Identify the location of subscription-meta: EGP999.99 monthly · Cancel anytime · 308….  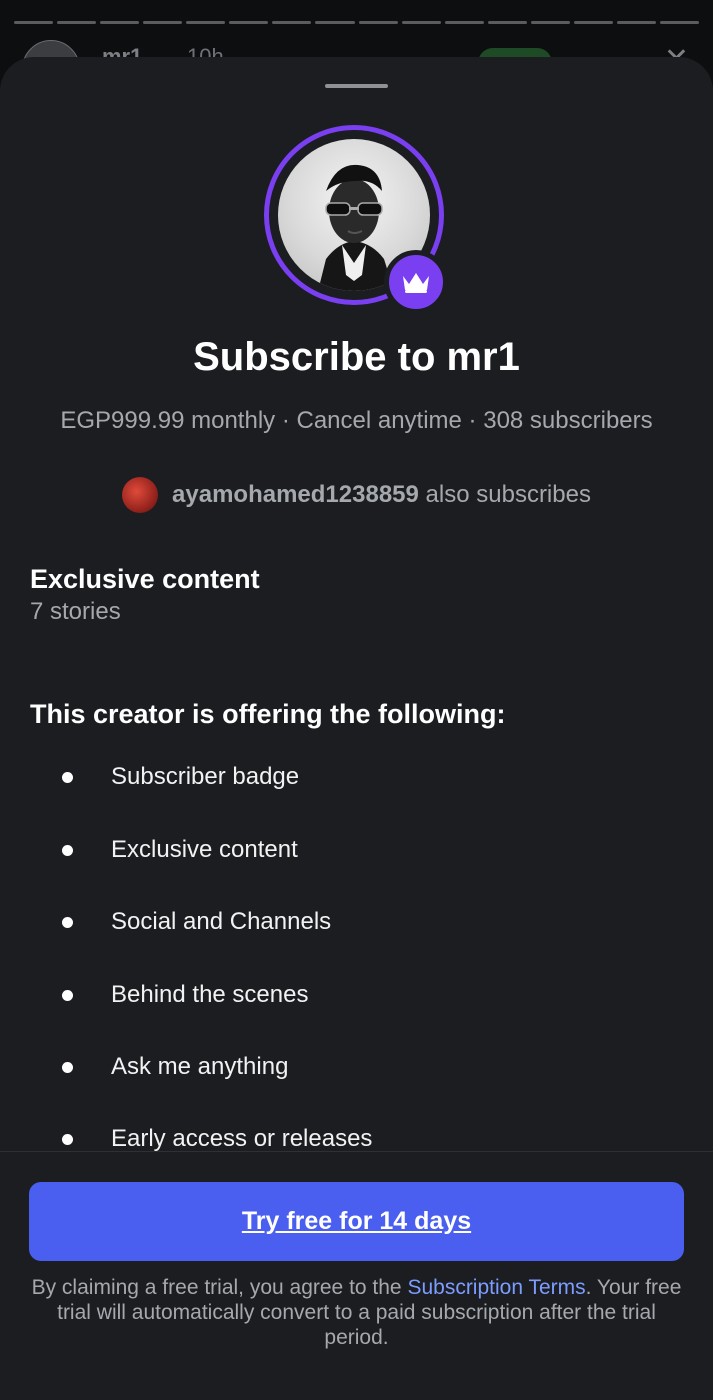
(356, 420).